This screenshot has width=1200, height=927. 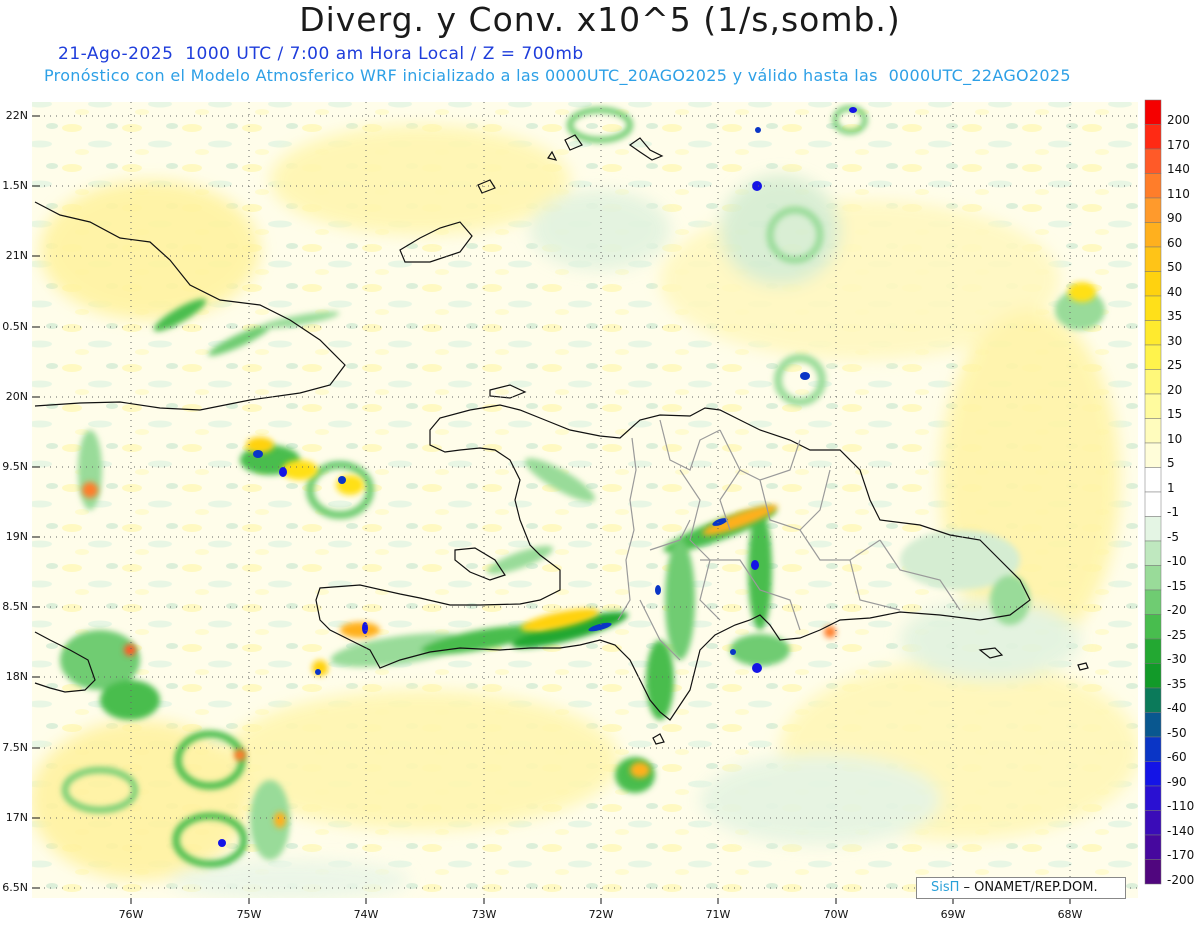 What do you see at coordinates (1175, 438) in the screenshot?
I see `colorbar-label: 10` at bounding box center [1175, 438].